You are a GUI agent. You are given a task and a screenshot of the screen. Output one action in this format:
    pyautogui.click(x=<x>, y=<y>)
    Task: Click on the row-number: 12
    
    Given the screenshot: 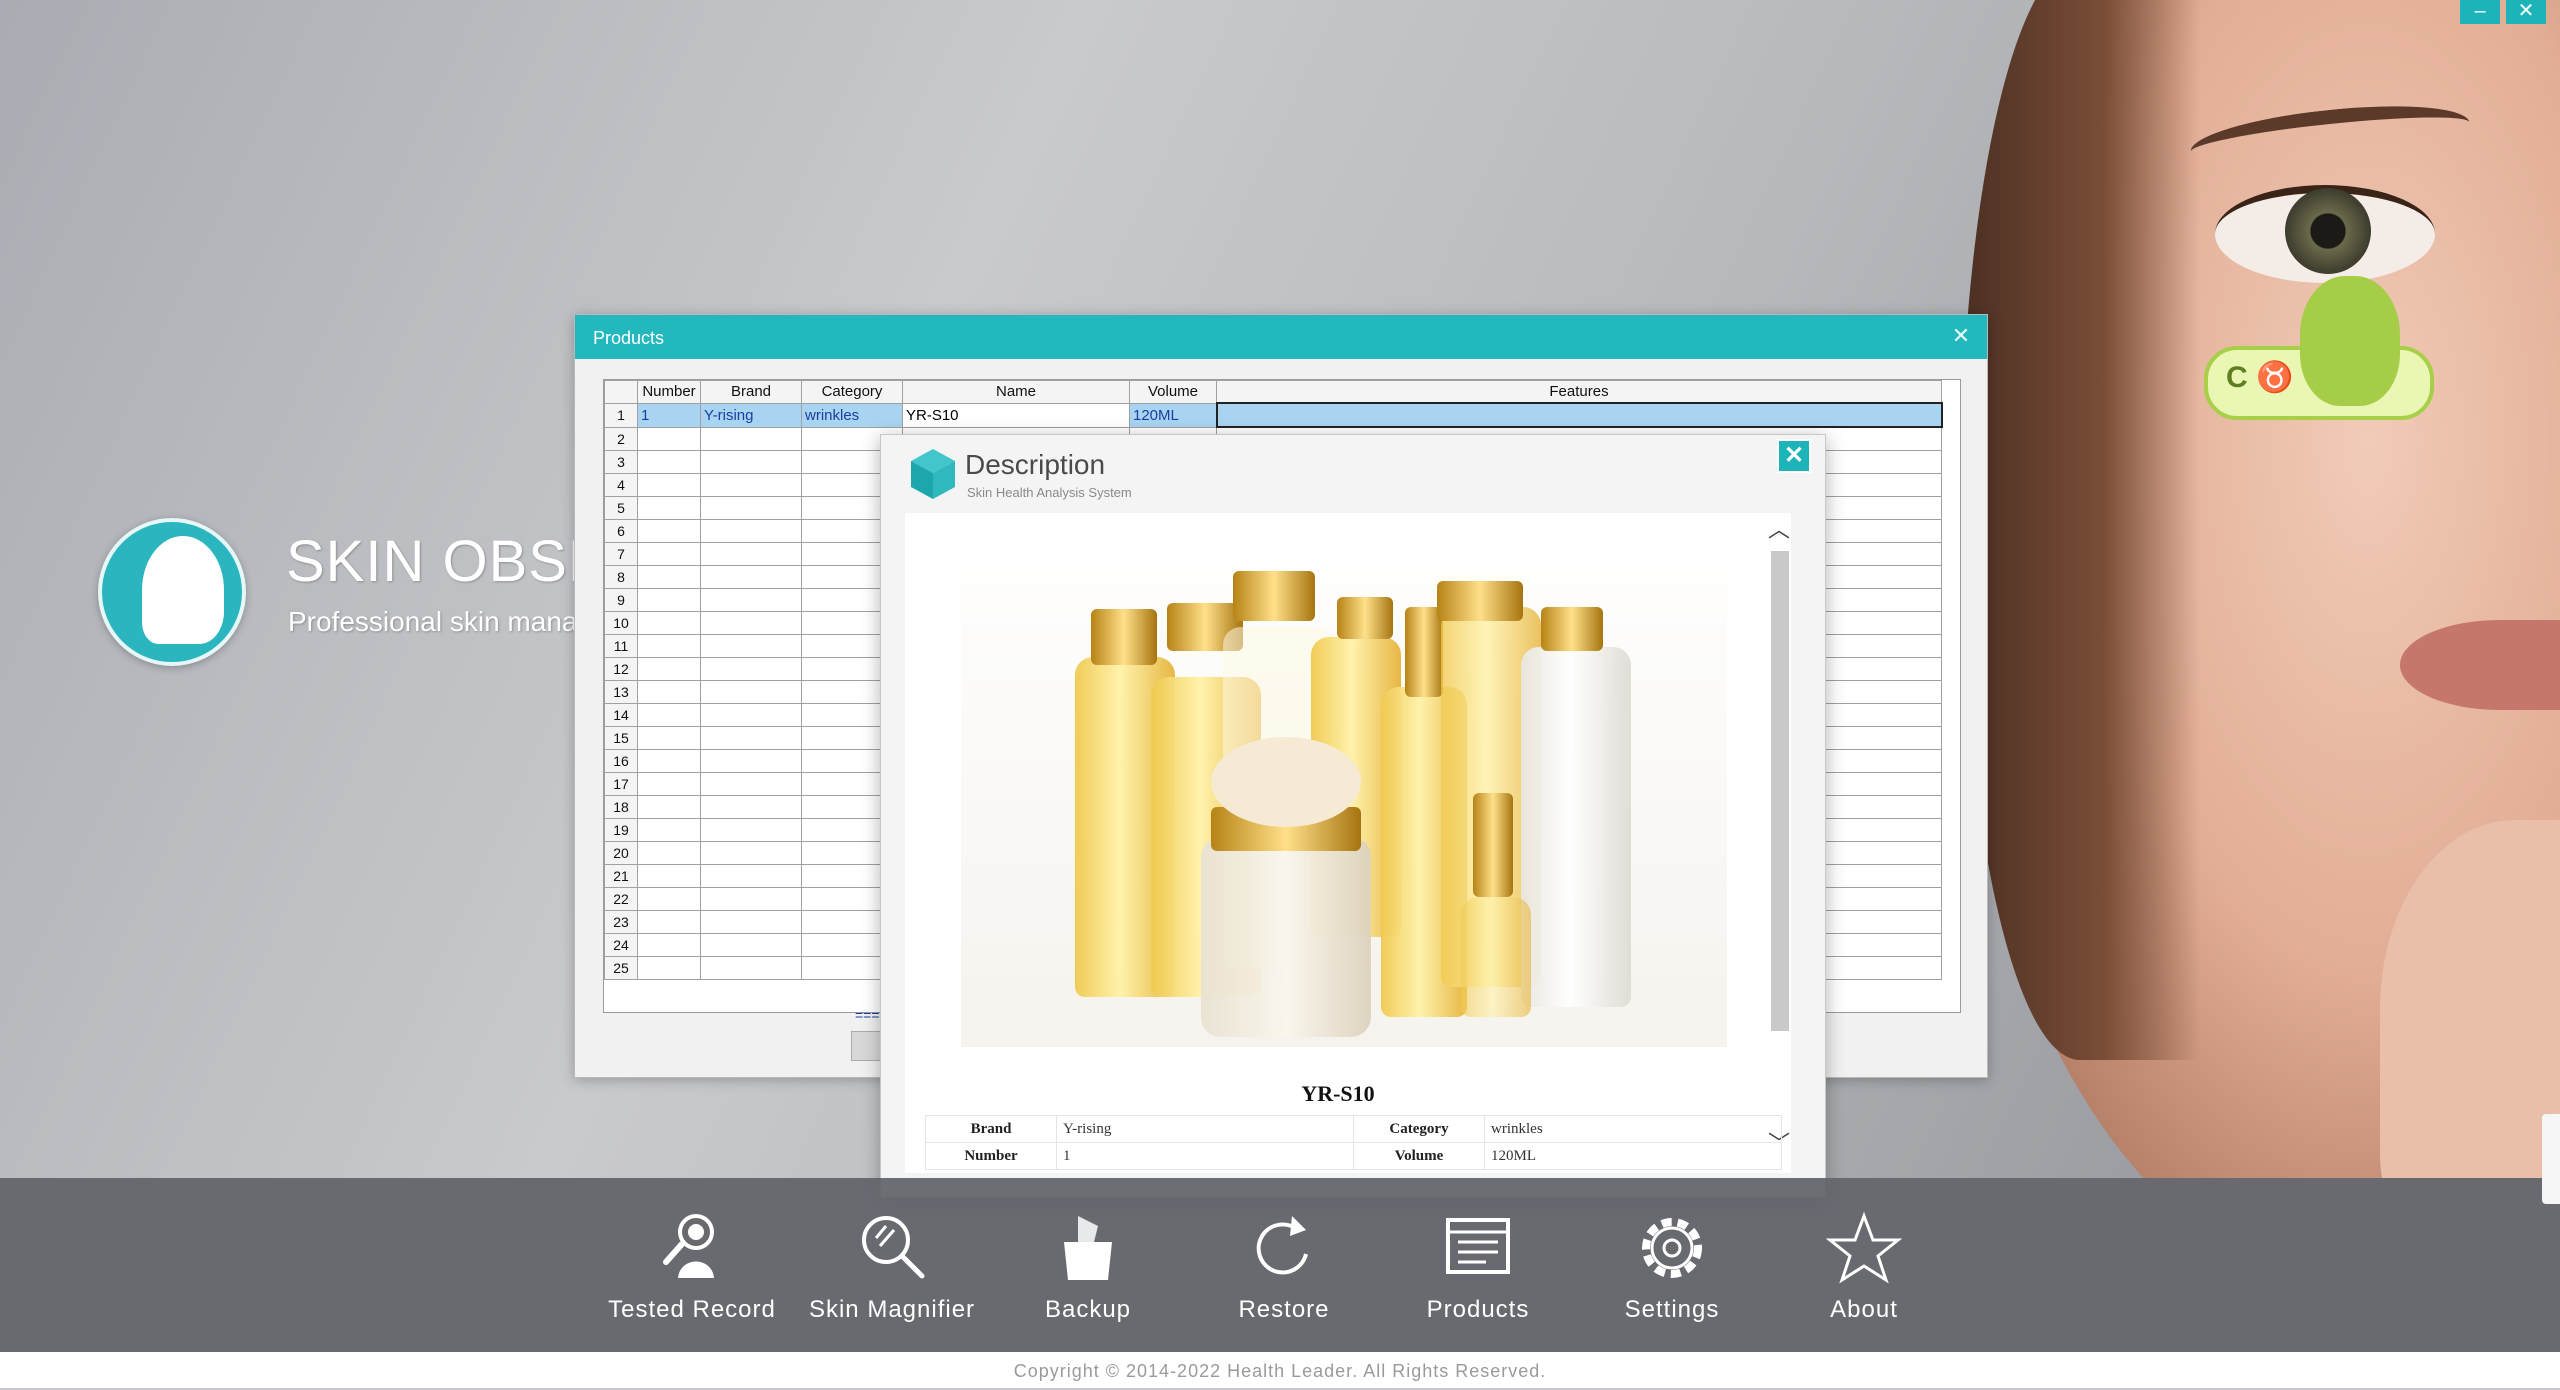 What is the action you would take?
    pyautogui.click(x=621, y=669)
    